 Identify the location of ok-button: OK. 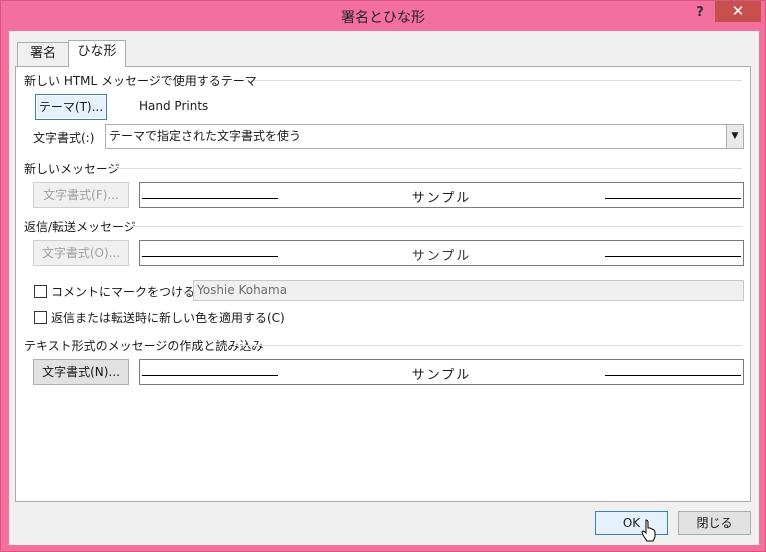
(631, 523).